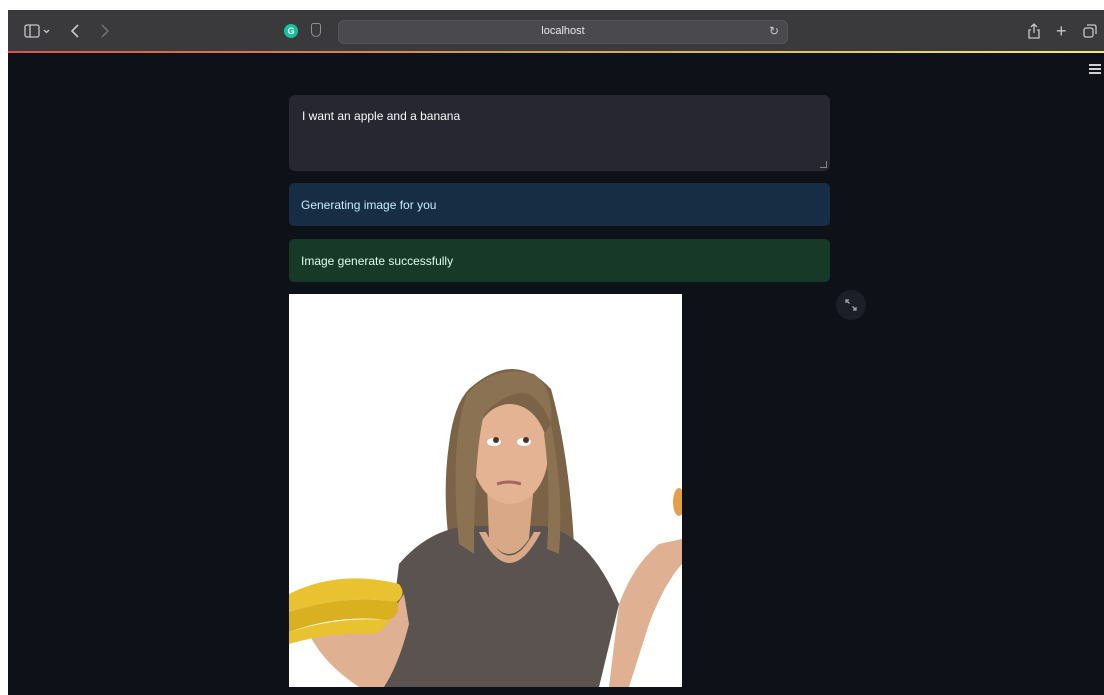 Image resolution: width=1104 pixels, height=695 pixels. What do you see at coordinates (369, 205) in the screenshot?
I see `info-message: Generating image for you` at bounding box center [369, 205].